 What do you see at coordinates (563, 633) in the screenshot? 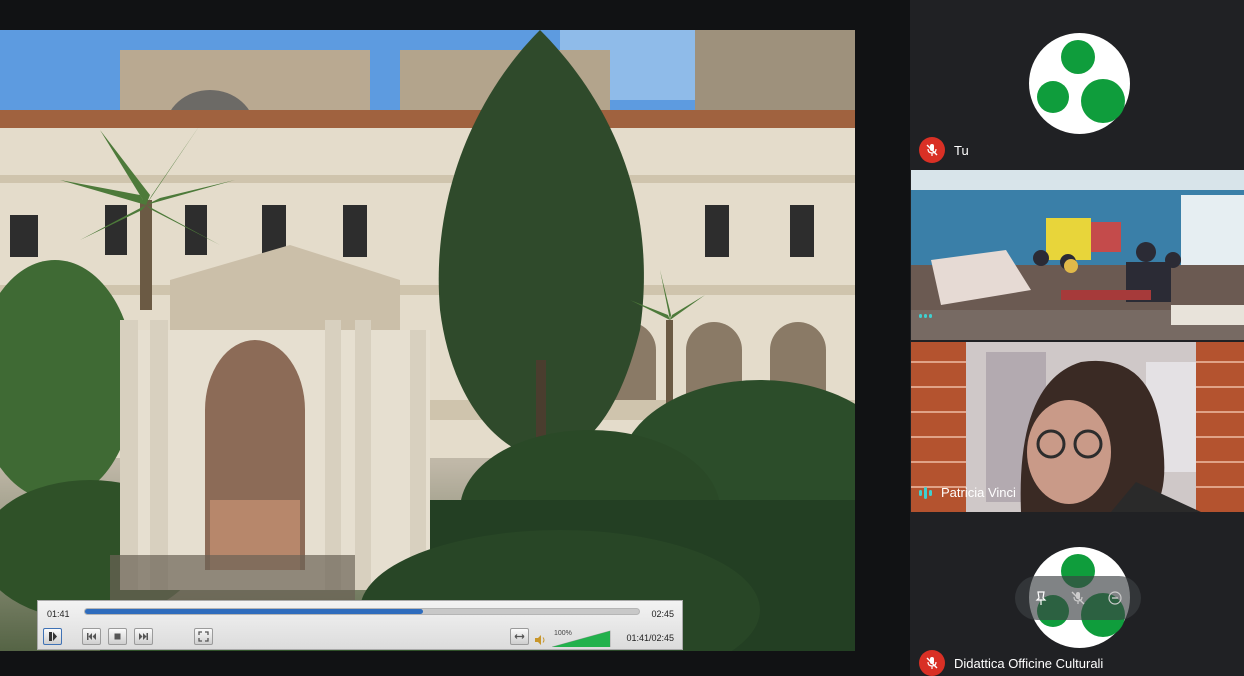
I see `volume-percent: 100%` at bounding box center [563, 633].